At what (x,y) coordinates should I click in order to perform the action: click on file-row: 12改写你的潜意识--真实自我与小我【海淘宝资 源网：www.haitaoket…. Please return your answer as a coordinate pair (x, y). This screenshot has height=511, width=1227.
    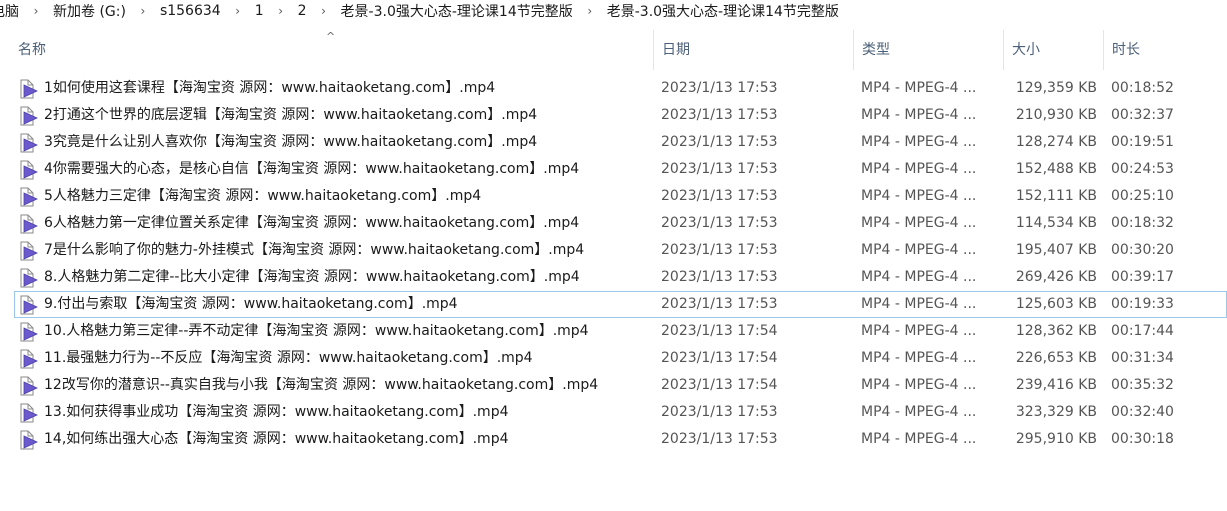
    Looking at the image, I should click on (613, 385).